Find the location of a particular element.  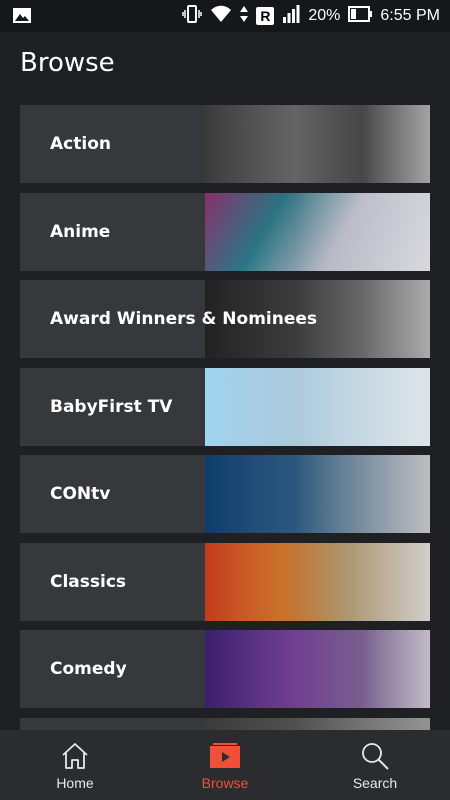

category-card-partial is located at coordinates (225, 723).